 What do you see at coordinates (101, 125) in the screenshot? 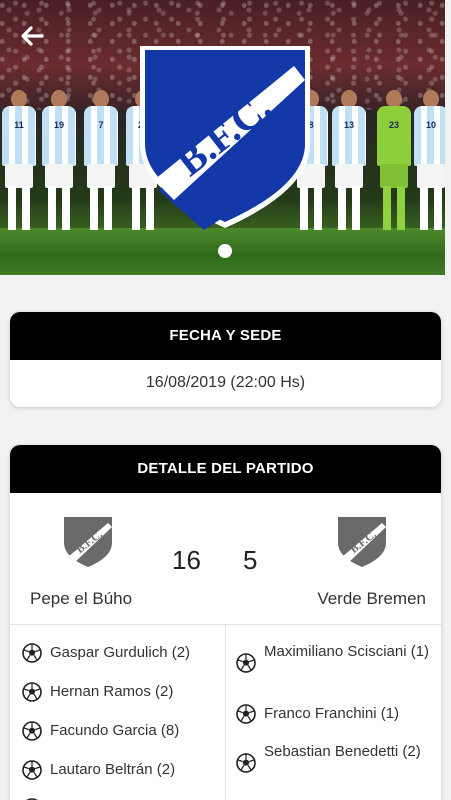
I see `shirt-number: 7` at bounding box center [101, 125].